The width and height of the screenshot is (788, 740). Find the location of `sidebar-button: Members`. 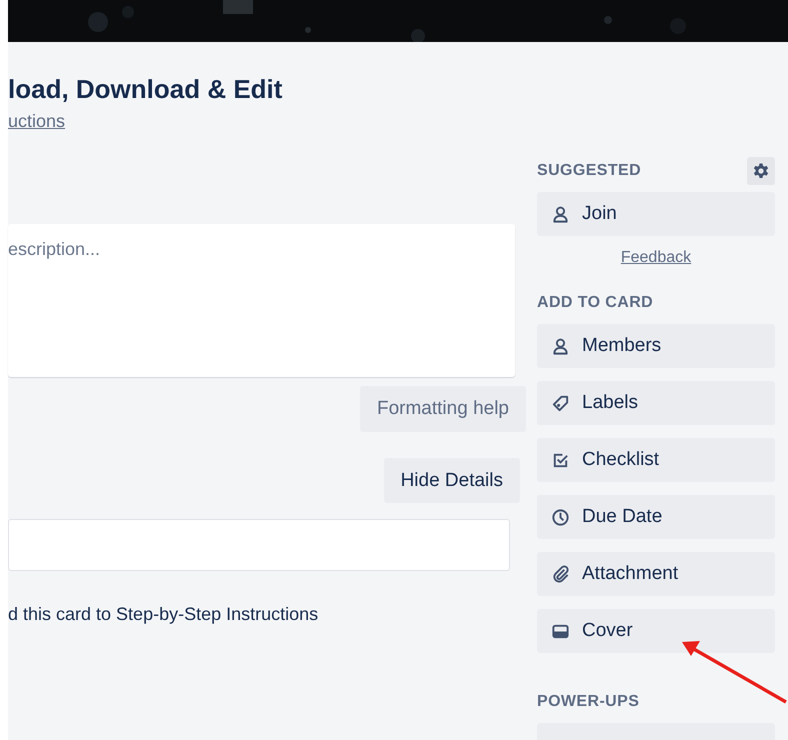

sidebar-button: Members is located at coordinates (656, 346).